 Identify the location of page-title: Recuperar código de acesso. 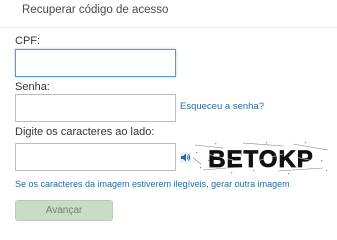
(95, 10).